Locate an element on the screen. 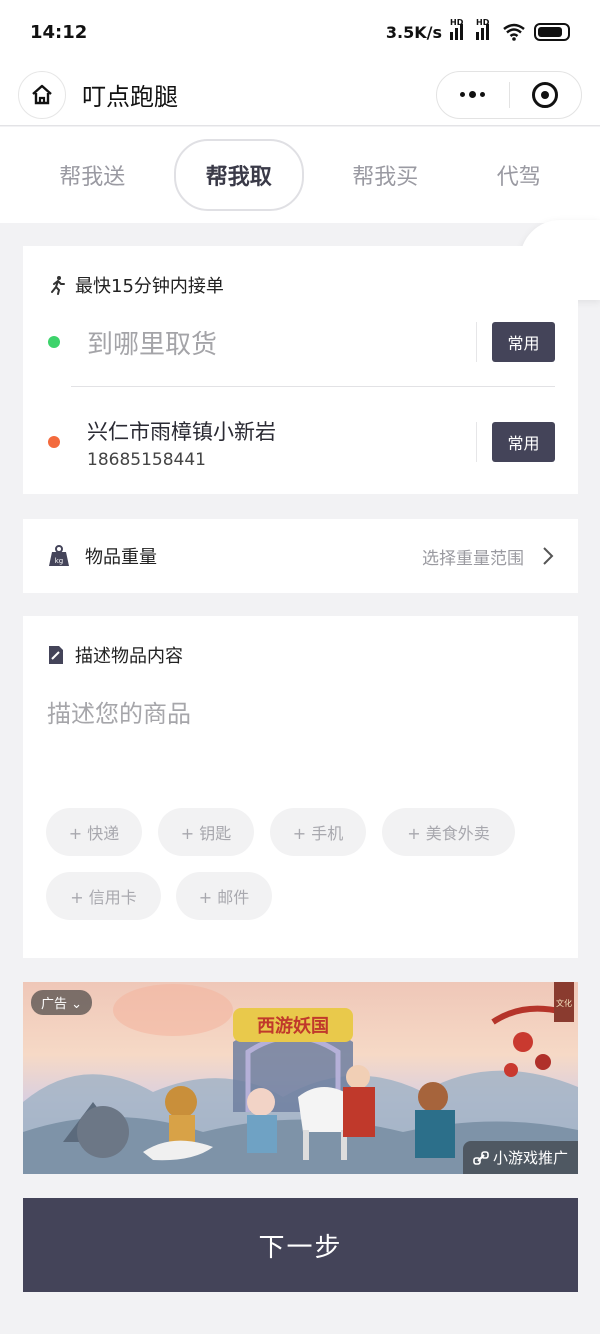 The image size is (600, 1334). service-tabs: 帮我送 帮我取 帮我买 代驾 is located at coordinates (300, 175).